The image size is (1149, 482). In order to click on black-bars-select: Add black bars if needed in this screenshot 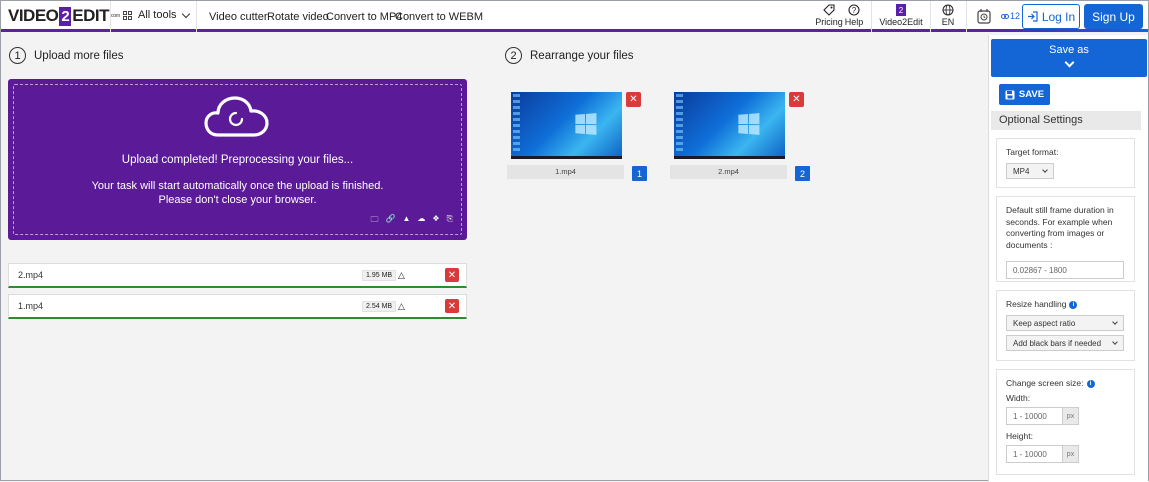, I will do `click(1065, 343)`.